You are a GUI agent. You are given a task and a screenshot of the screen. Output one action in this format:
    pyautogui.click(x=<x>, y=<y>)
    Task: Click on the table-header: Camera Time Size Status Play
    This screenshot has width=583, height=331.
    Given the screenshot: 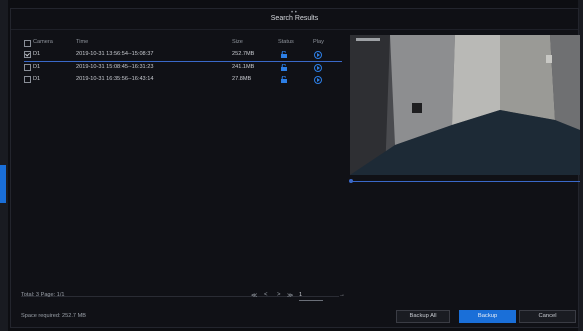 What is the action you would take?
    pyautogui.click(x=183, y=43)
    